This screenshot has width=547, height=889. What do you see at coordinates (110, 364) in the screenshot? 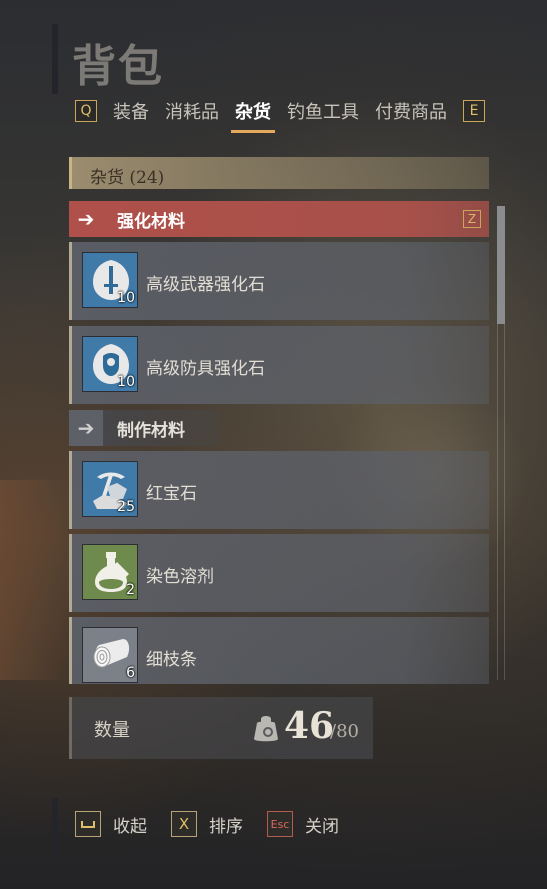
I see `armor-stone-icon: 10` at bounding box center [110, 364].